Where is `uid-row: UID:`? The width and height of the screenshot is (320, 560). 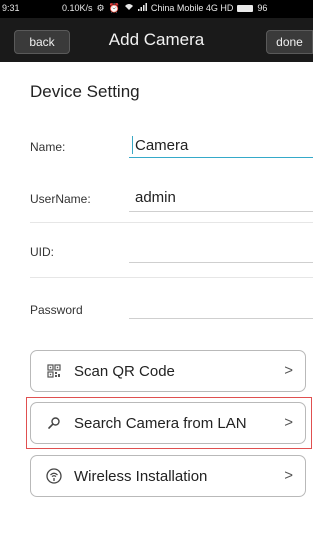
uid-row: UID: is located at coordinates (171, 255).